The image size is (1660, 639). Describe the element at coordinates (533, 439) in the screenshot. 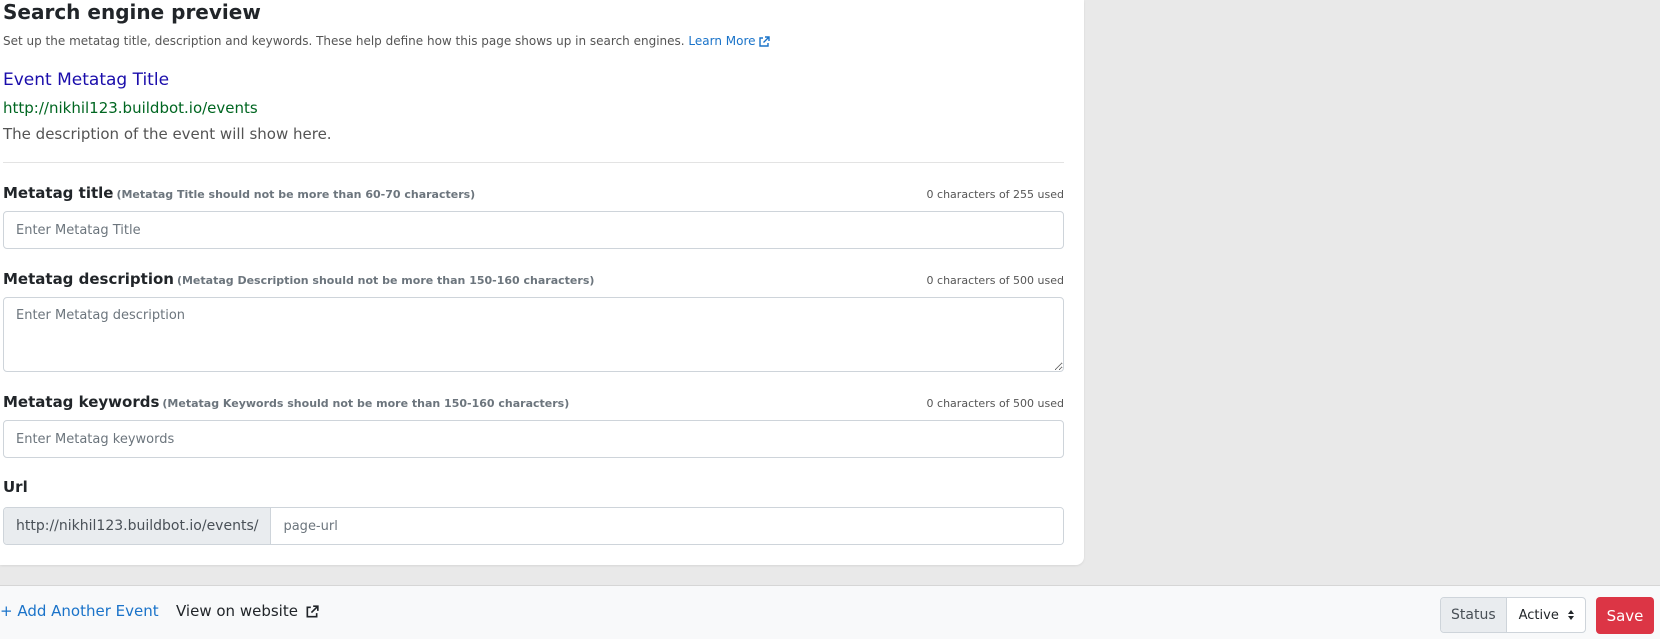

I see `metatag-keywords-input` at that location.